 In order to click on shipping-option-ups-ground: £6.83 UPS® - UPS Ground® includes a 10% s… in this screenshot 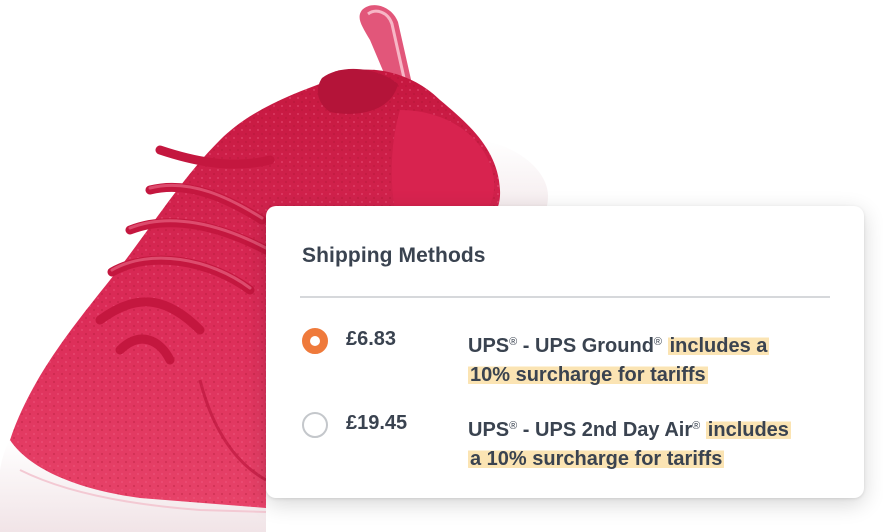, I will do `click(567, 353)`.